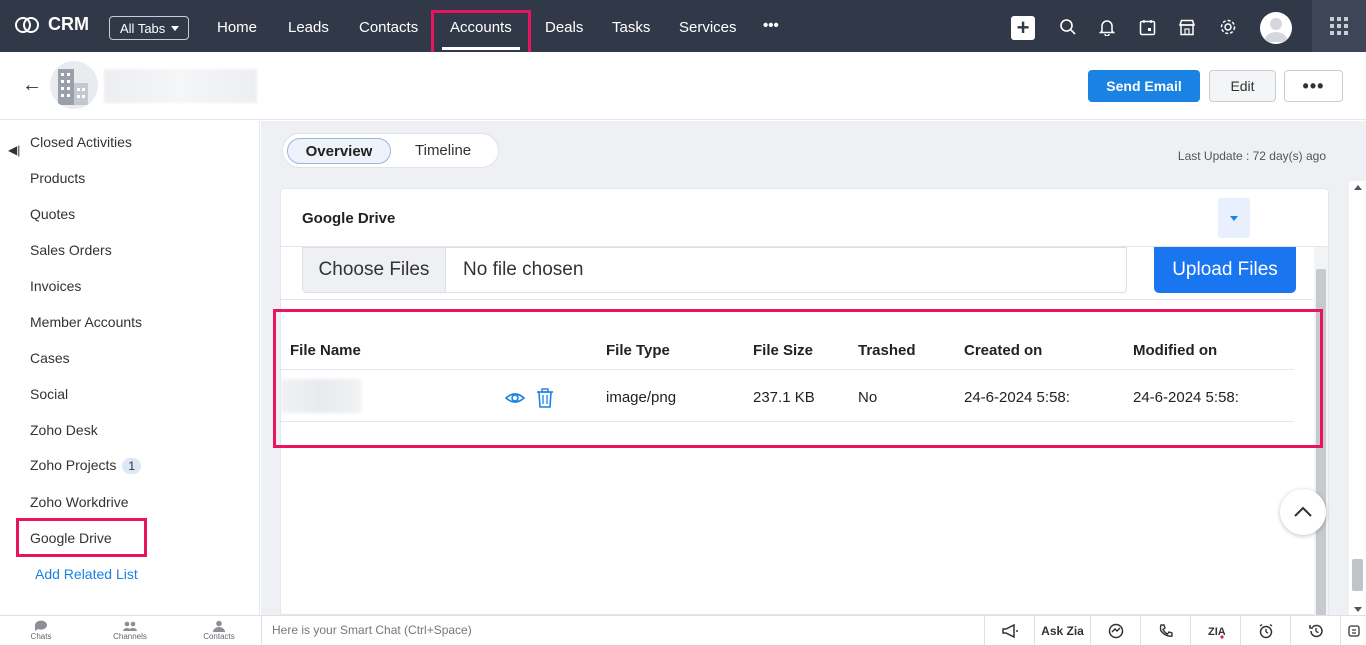  I want to click on signals-icon, so click(1115, 630).